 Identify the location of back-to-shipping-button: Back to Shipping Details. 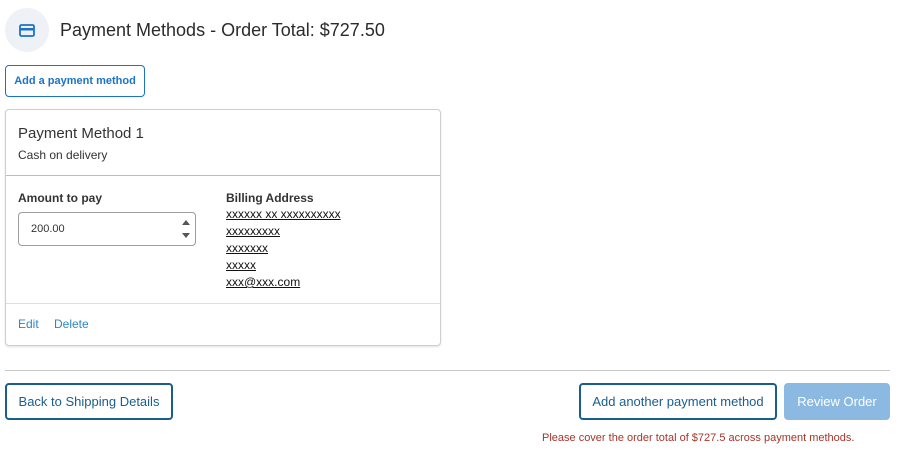
(89, 401).